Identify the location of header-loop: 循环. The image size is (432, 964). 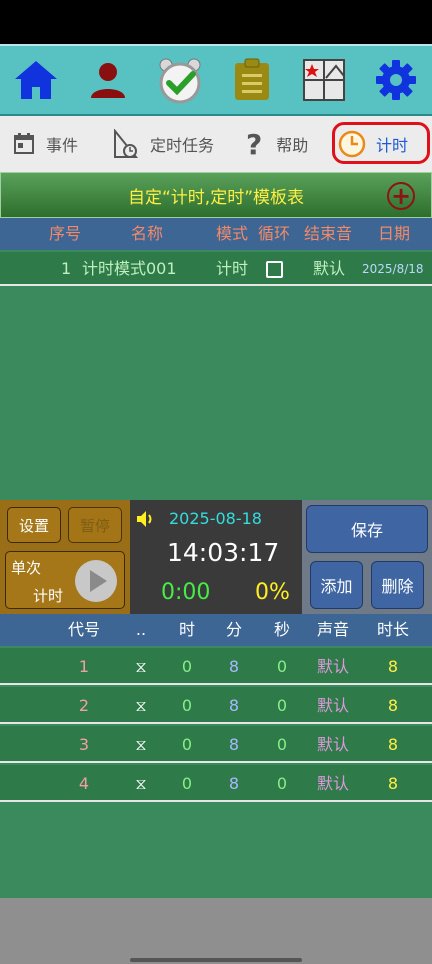
(274, 233).